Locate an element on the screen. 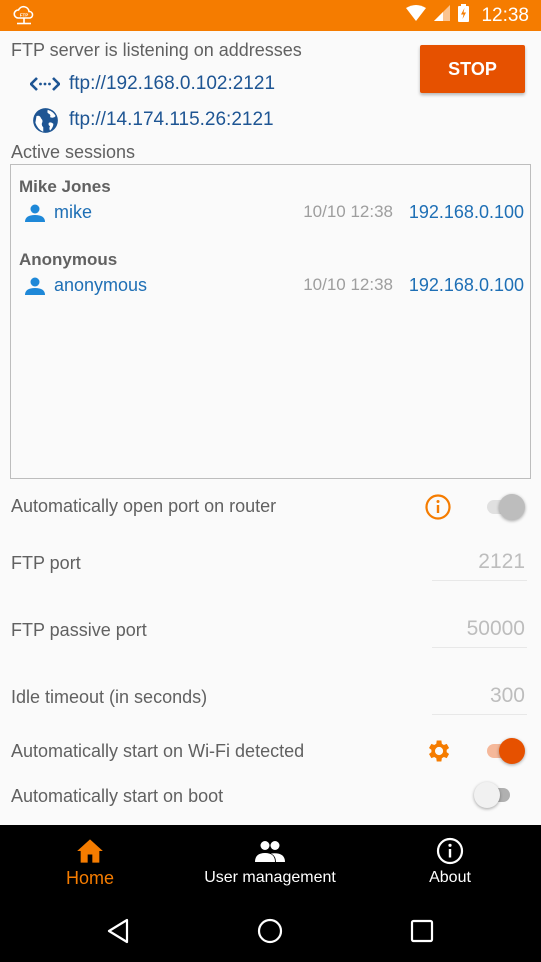 The height and width of the screenshot is (962, 541). system-navigation-bar is located at coordinates (270, 930).